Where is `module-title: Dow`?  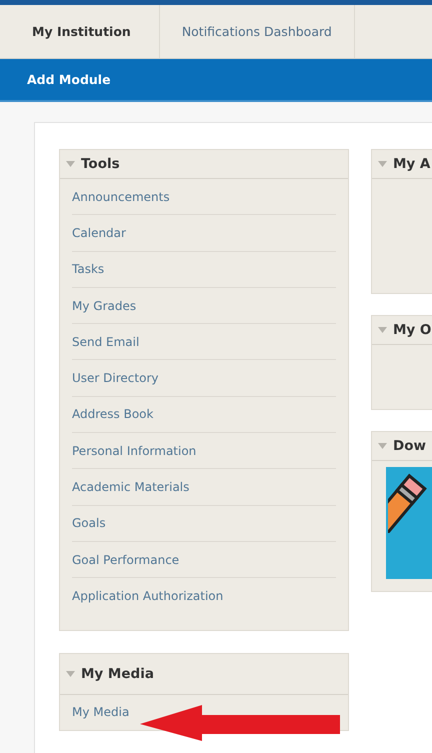 module-title: Dow is located at coordinates (409, 446).